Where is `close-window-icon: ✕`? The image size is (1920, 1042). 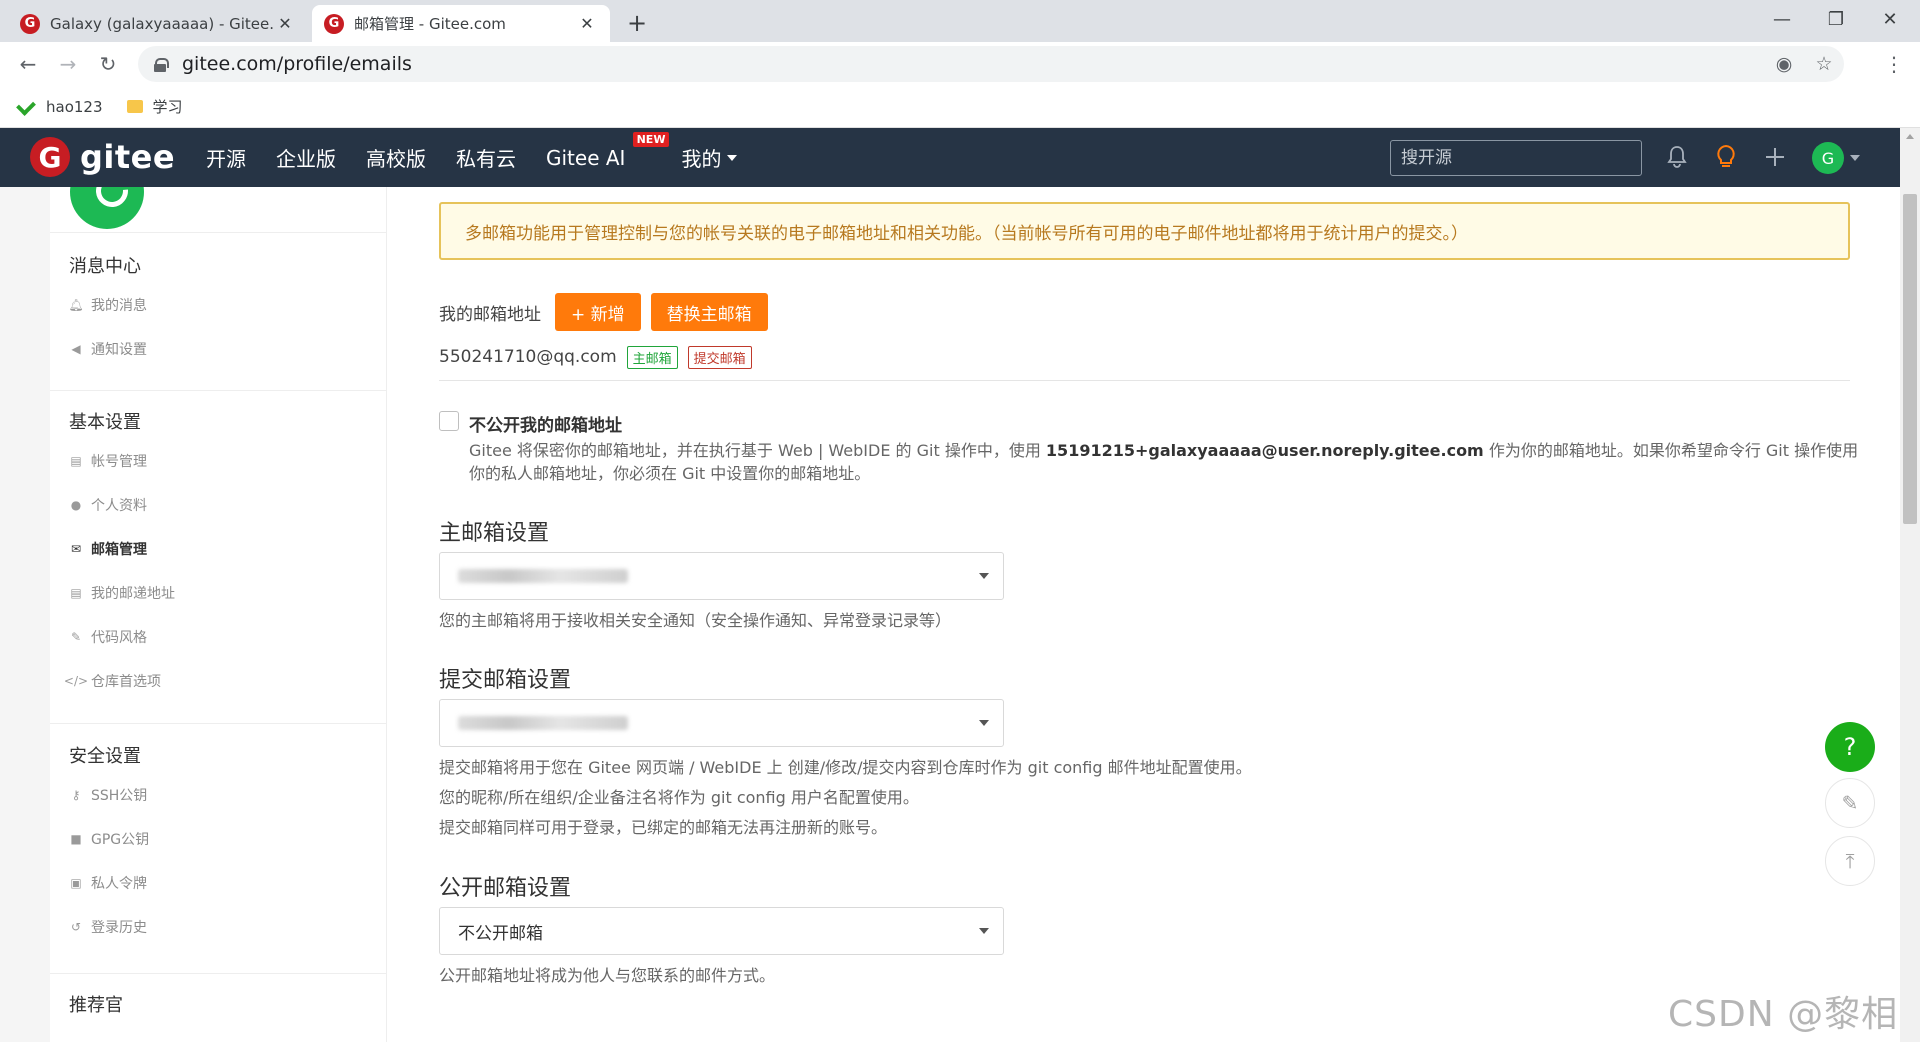 close-window-icon: ✕ is located at coordinates (1890, 19).